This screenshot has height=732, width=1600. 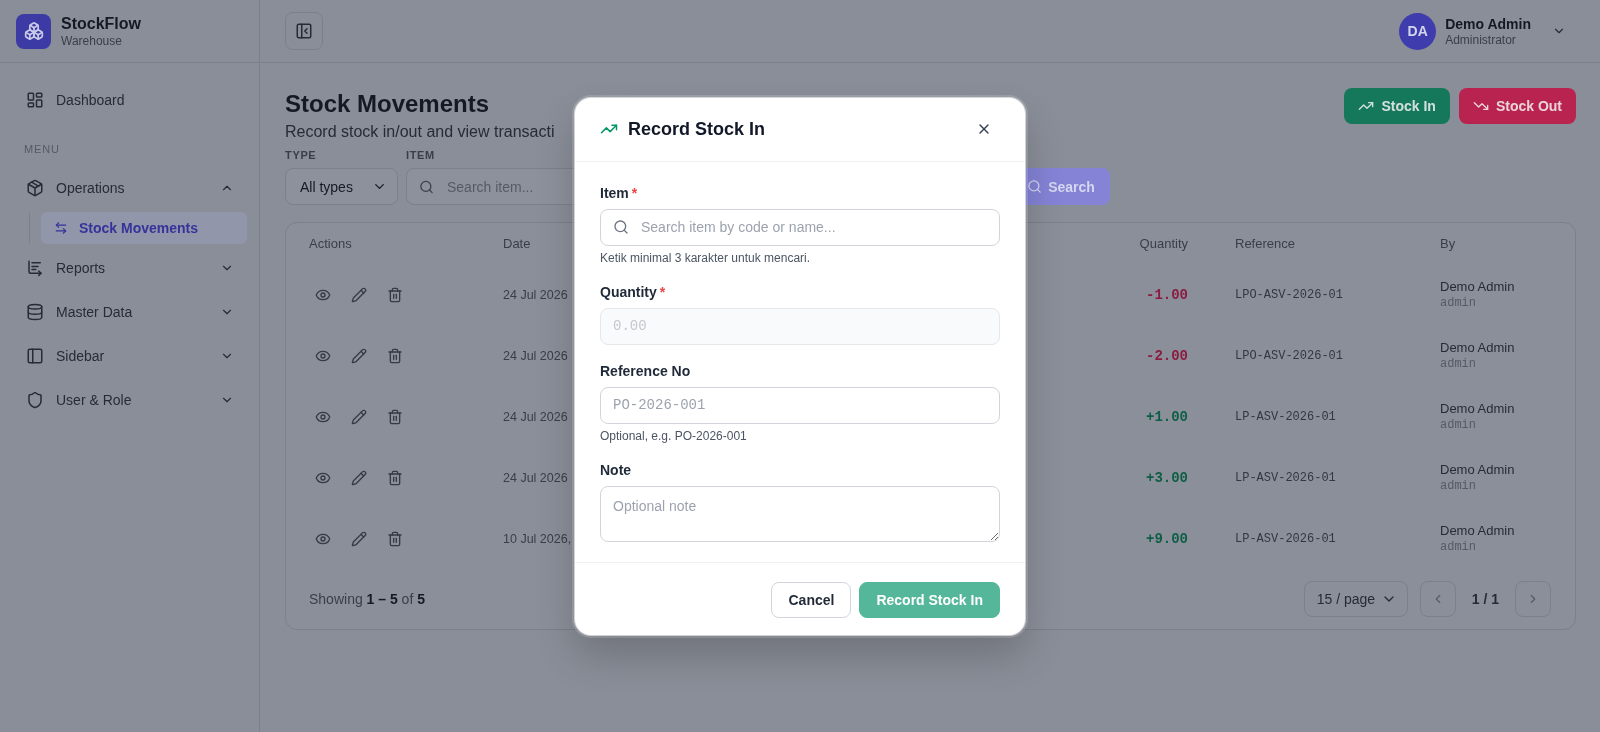 I want to click on filter-label: ITEM, so click(x=421, y=155).